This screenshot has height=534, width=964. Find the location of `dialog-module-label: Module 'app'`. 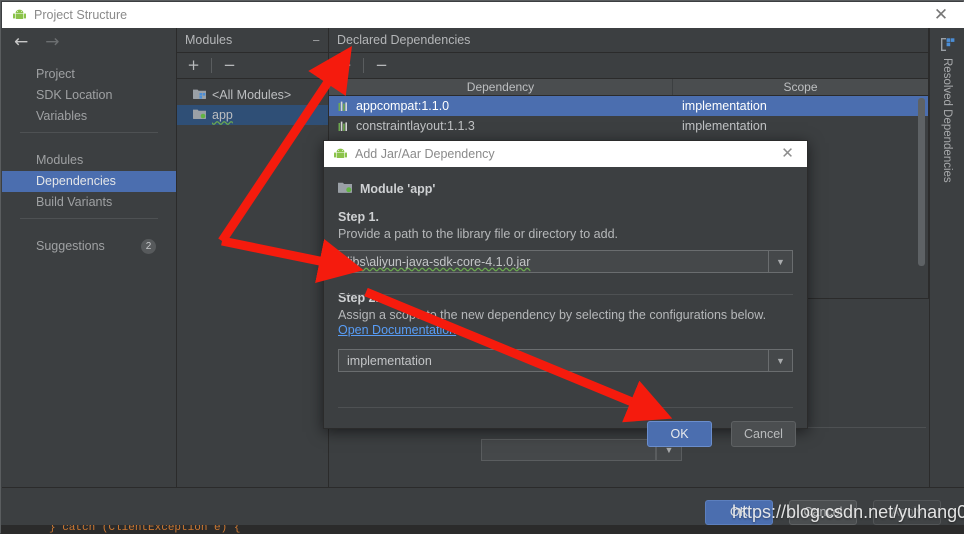

dialog-module-label: Module 'app' is located at coordinates (398, 188).